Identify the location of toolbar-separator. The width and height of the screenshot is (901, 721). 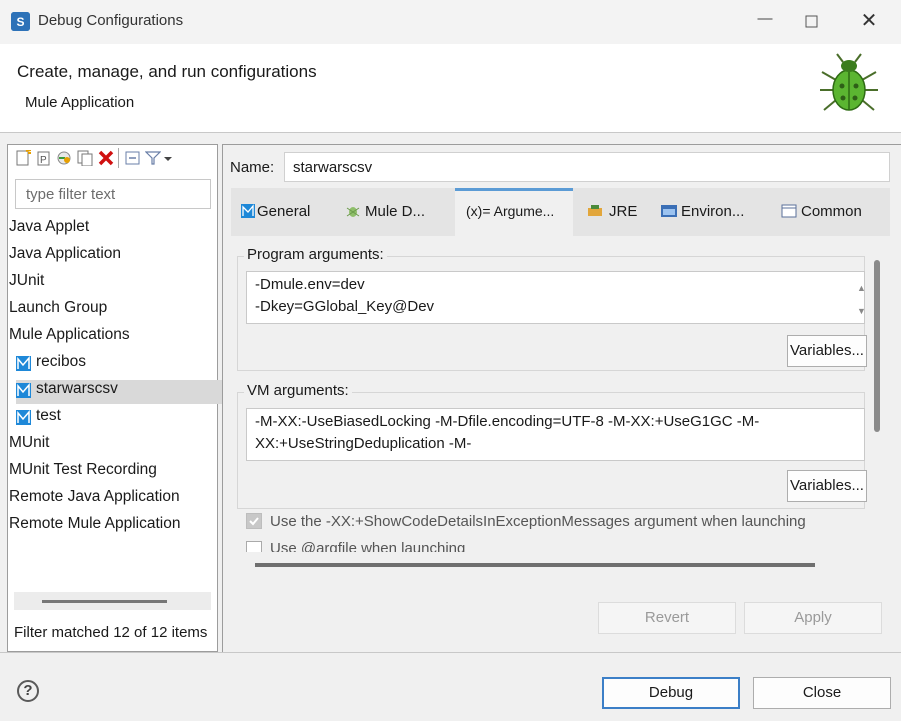
(118, 158).